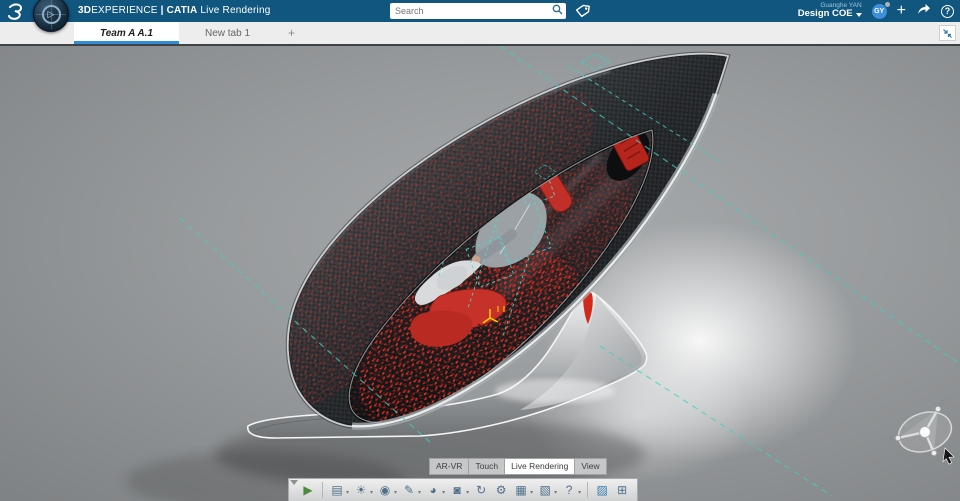  What do you see at coordinates (555, 391) in the screenshot?
I see `platter-highlight` at bounding box center [555, 391].